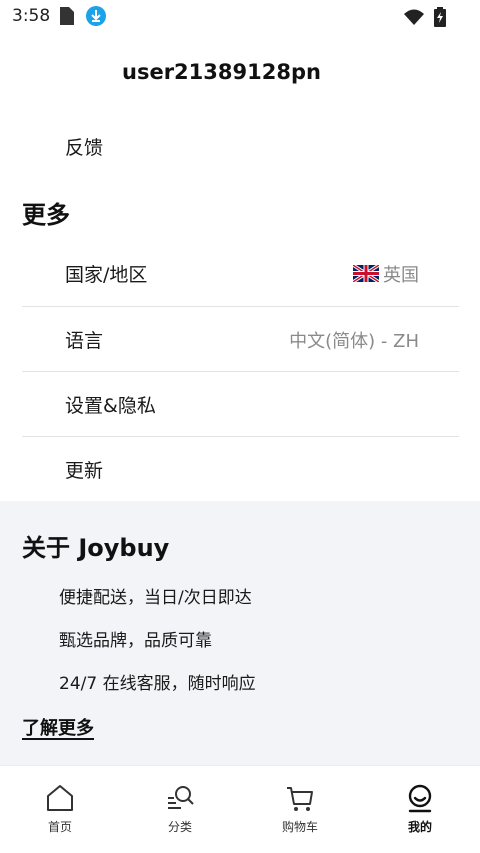 This screenshot has width=480, height=853. What do you see at coordinates (179, 827) in the screenshot?
I see `tab-category-label: 分类` at bounding box center [179, 827].